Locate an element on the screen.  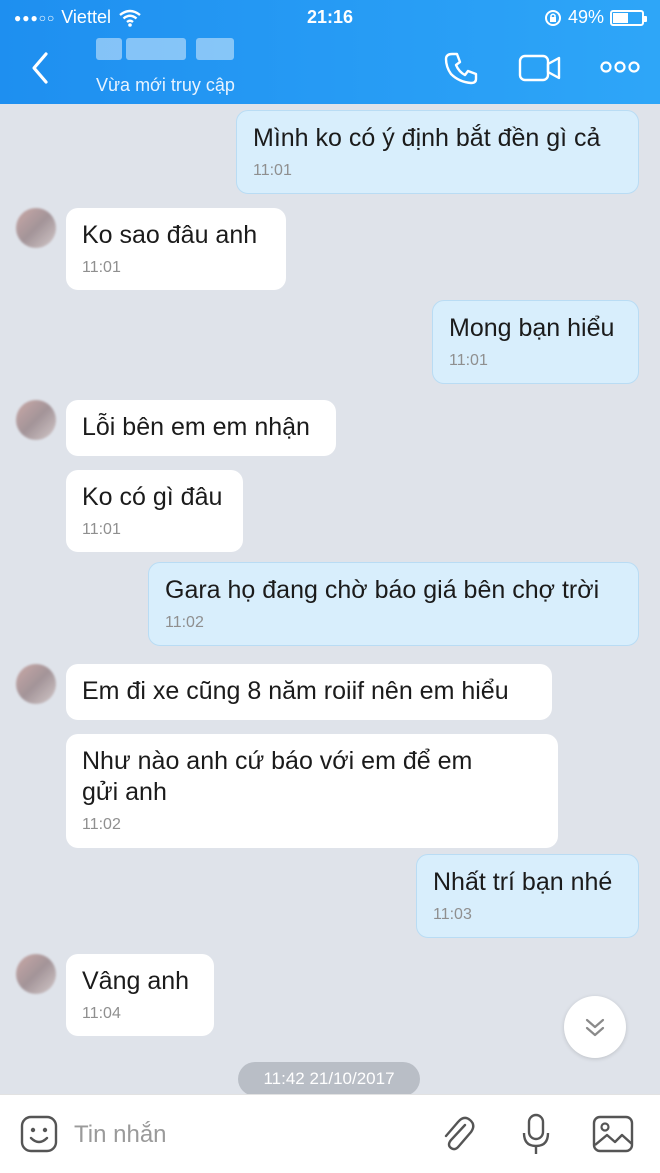
double-chevron-down-icon is located at coordinates (595, 1027).